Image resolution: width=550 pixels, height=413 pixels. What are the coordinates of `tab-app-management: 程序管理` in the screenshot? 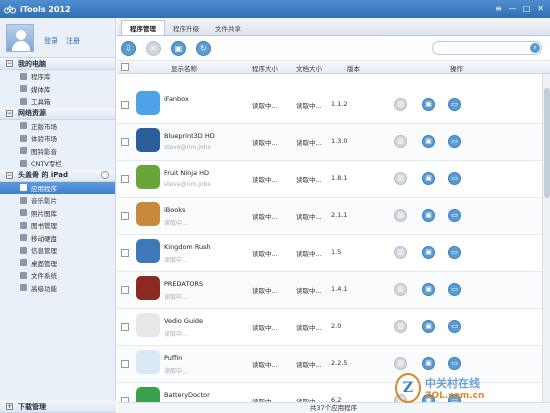 It's located at (143, 27).